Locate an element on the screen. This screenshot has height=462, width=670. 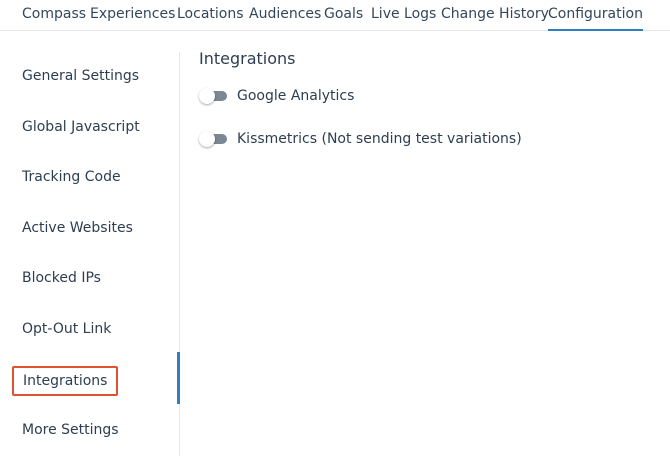
kissmetrics-toggle is located at coordinates (213, 139).